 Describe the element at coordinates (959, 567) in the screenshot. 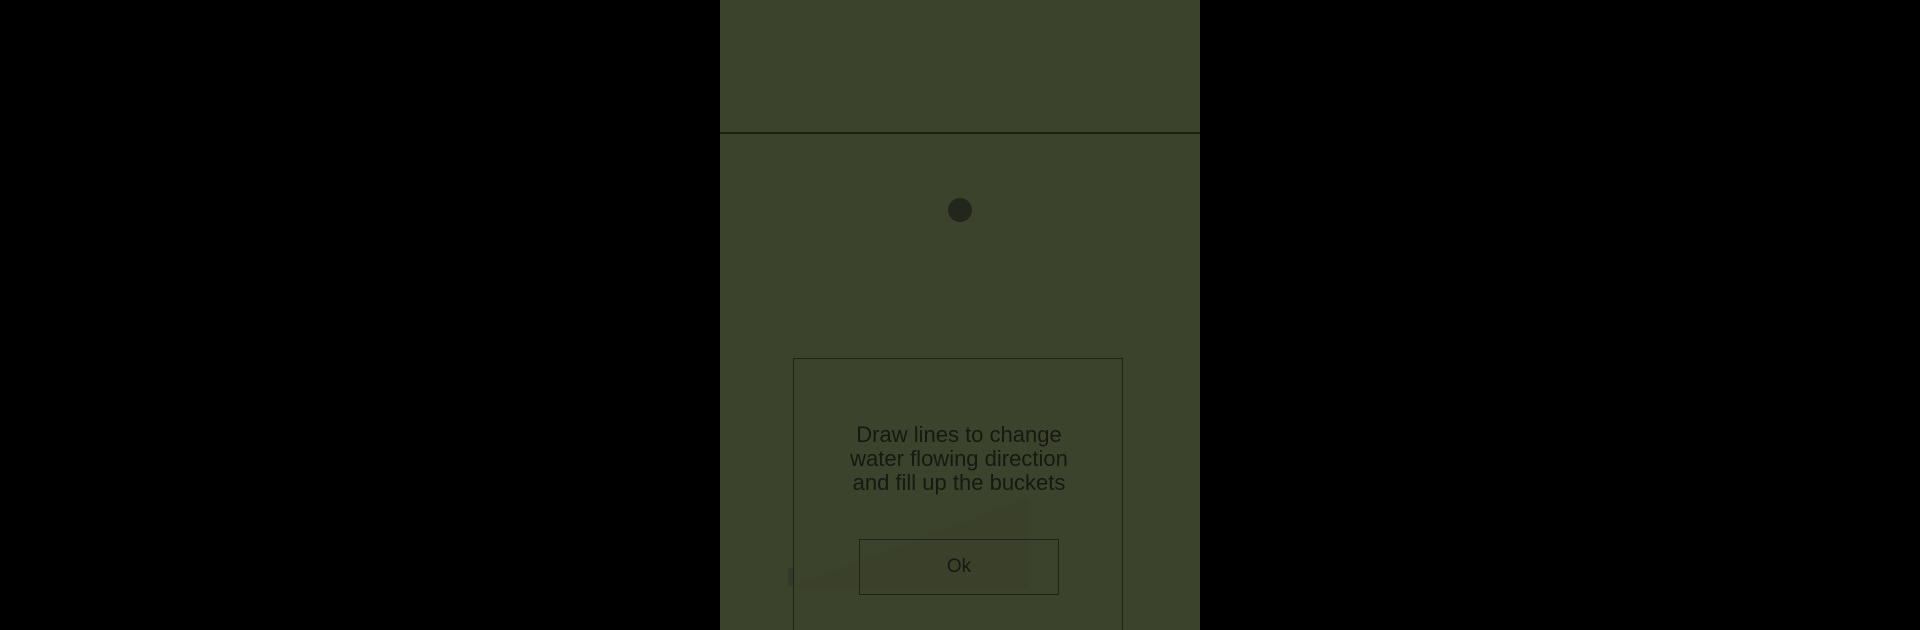

I see `ok-button: Ok` at that location.